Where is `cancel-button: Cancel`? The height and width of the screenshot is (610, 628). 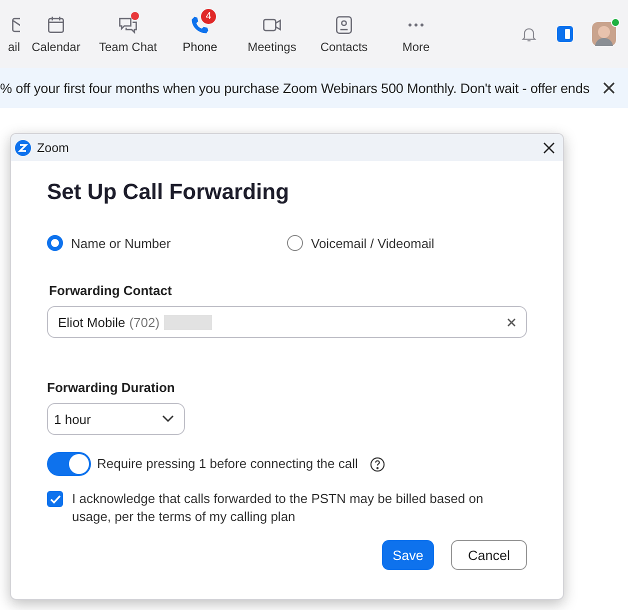 cancel-button: Cancel is located at coordinates (489, 555).